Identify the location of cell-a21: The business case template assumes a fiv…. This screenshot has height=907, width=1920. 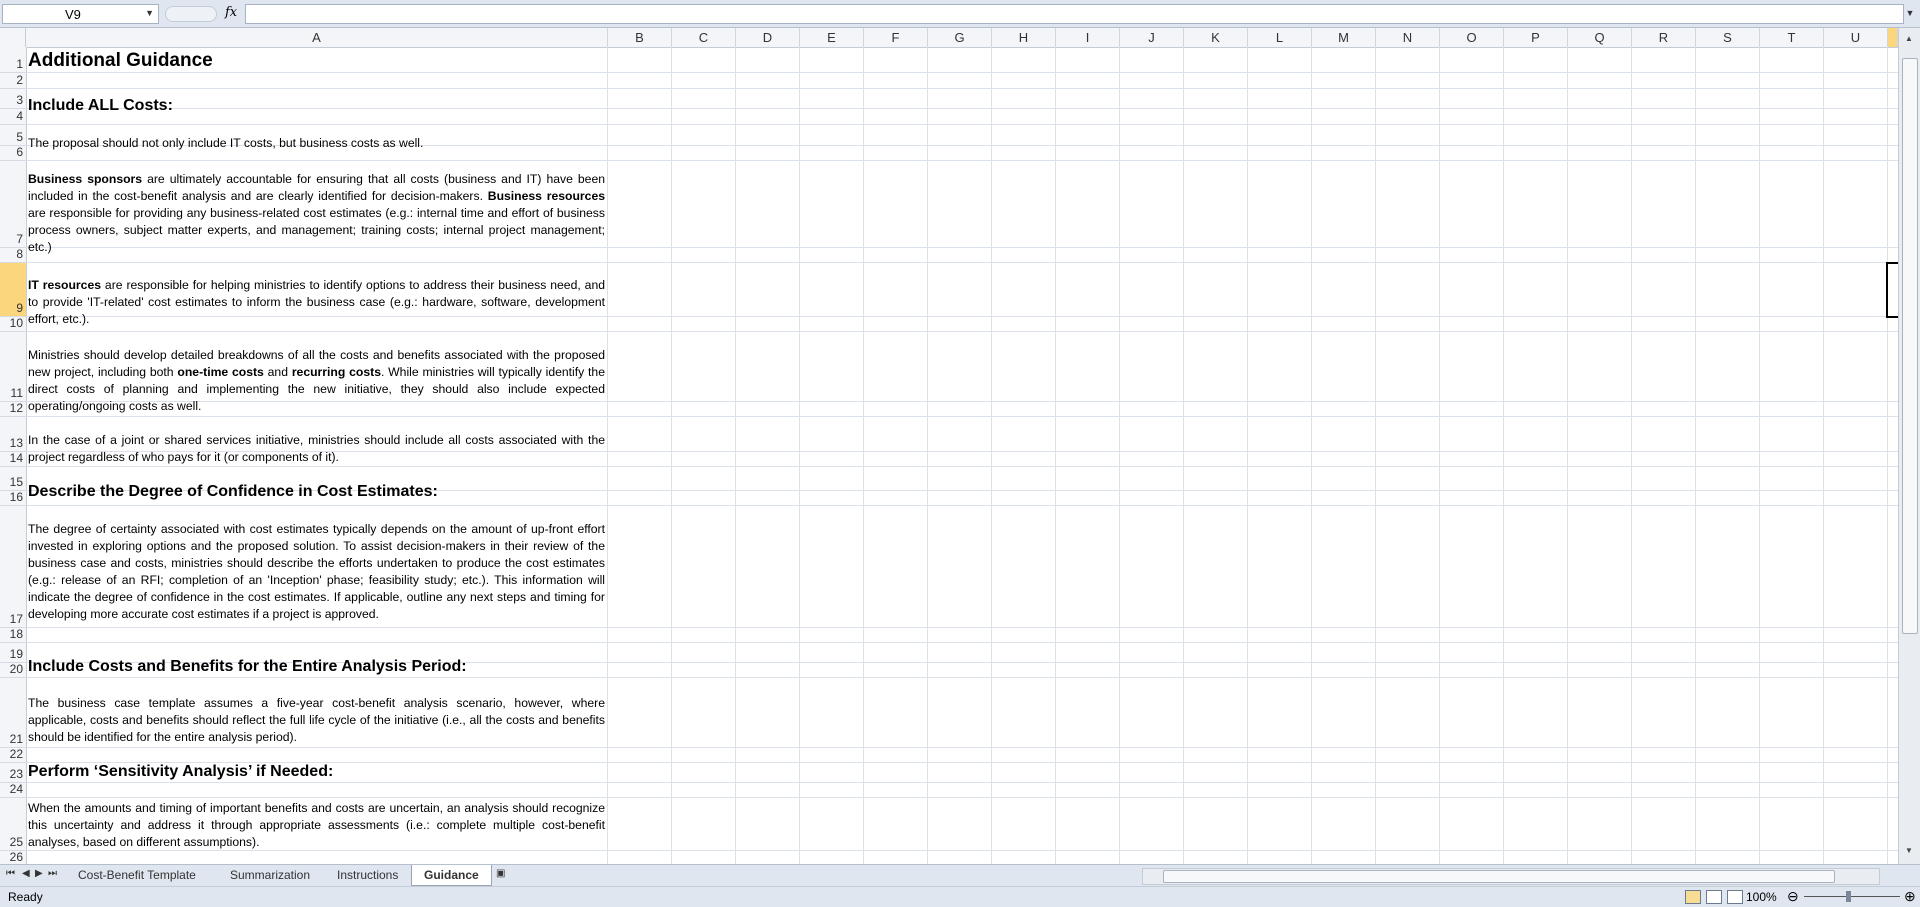
(316, 720).